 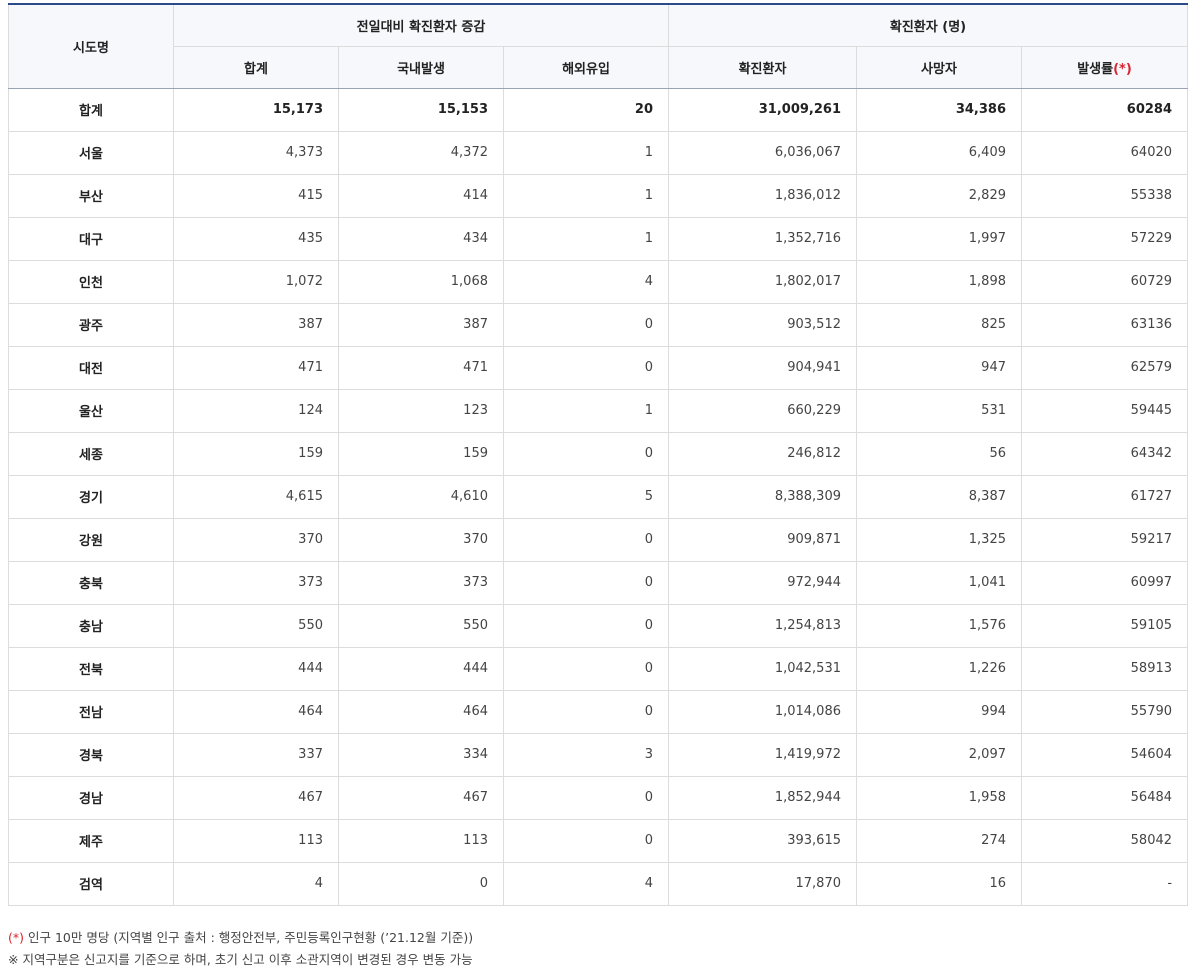 What do you see at coordinates (1104, 883) in the screenshot?
I see `cell-incidence-rate: -` at bounding box center [1104, 883].